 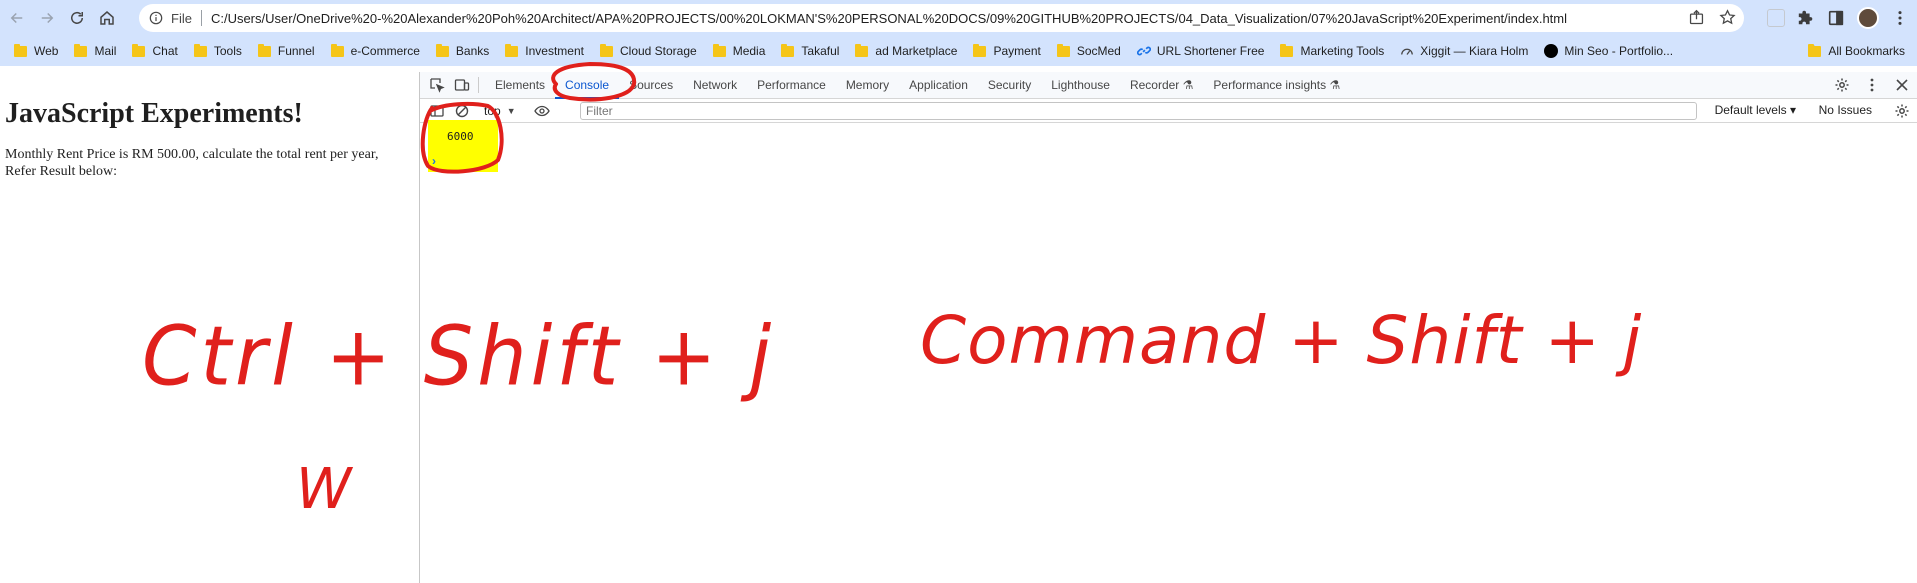 What do you see at coordinates (938, 85) in the screenshot?
I see `tab-application: Application` at bounding box center [938, 85].